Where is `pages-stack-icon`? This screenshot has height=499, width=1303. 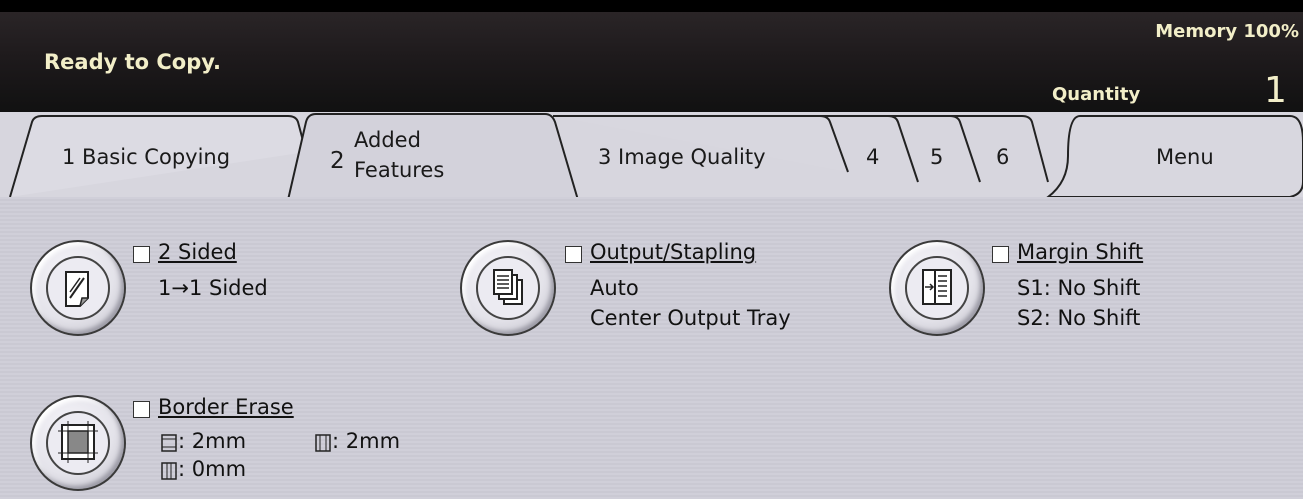
pages-stack-icon is located at coordinates (508, 288).